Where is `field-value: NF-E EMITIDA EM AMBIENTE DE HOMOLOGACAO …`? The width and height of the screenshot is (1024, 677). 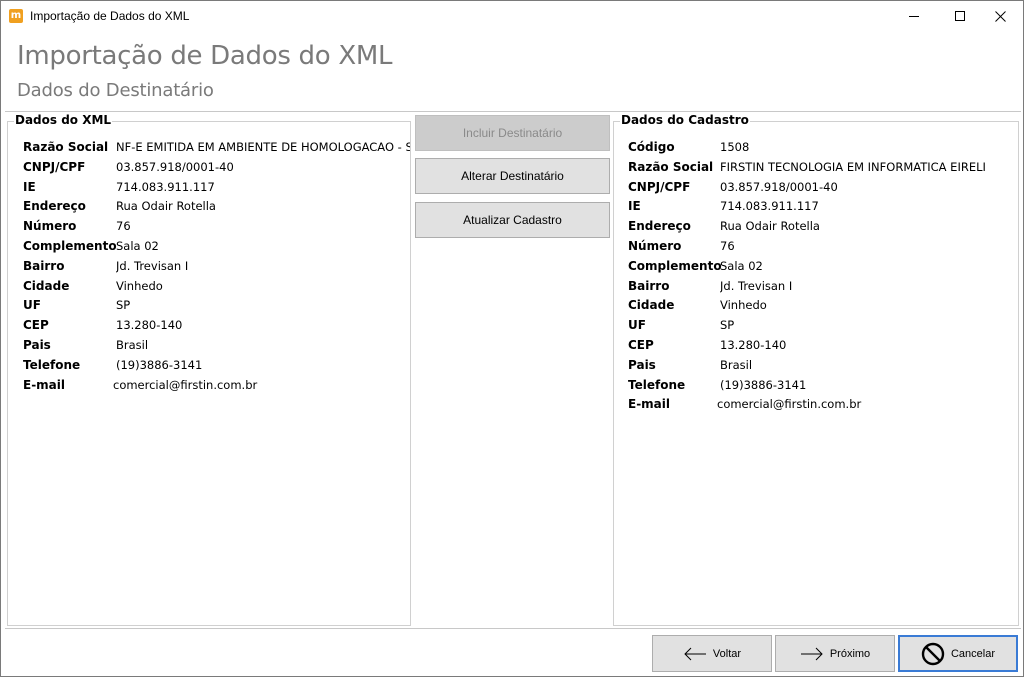
field-value: NF-E EMITIDA EM AMBIENTE DE HOMOLOGACAO … is located at coordinates (263, 147).